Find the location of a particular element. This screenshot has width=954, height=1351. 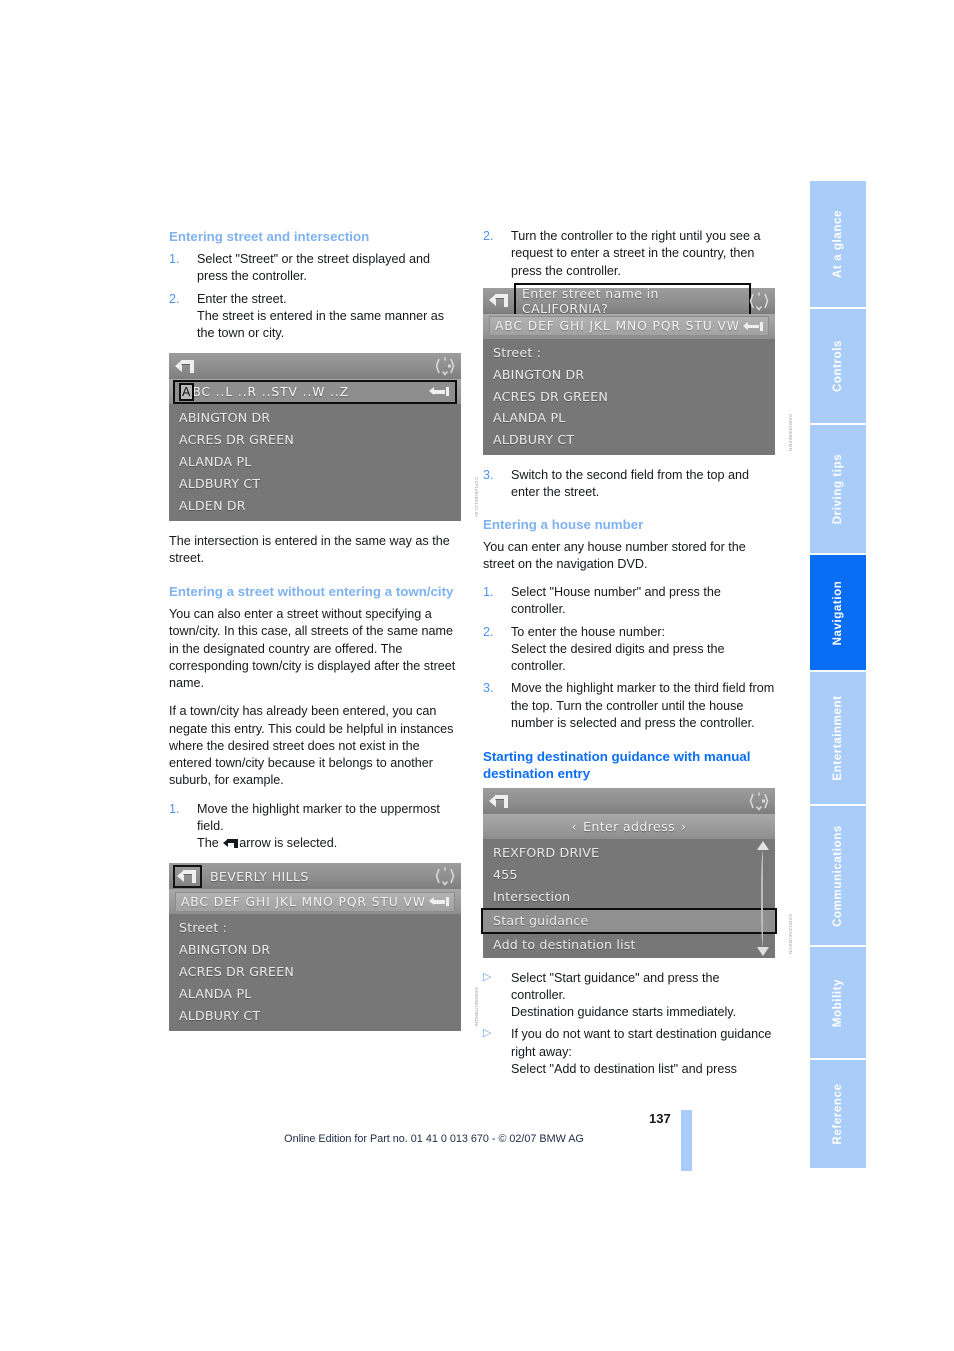

heading-entering-house-number: Entering a house number is located at coordinates (563, 524).